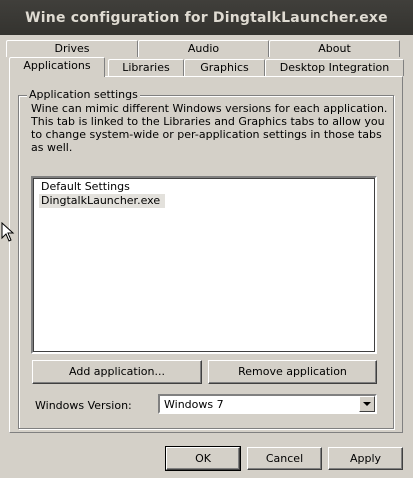  I want to click on remove-application-button: Remove application, so click(292, 372).